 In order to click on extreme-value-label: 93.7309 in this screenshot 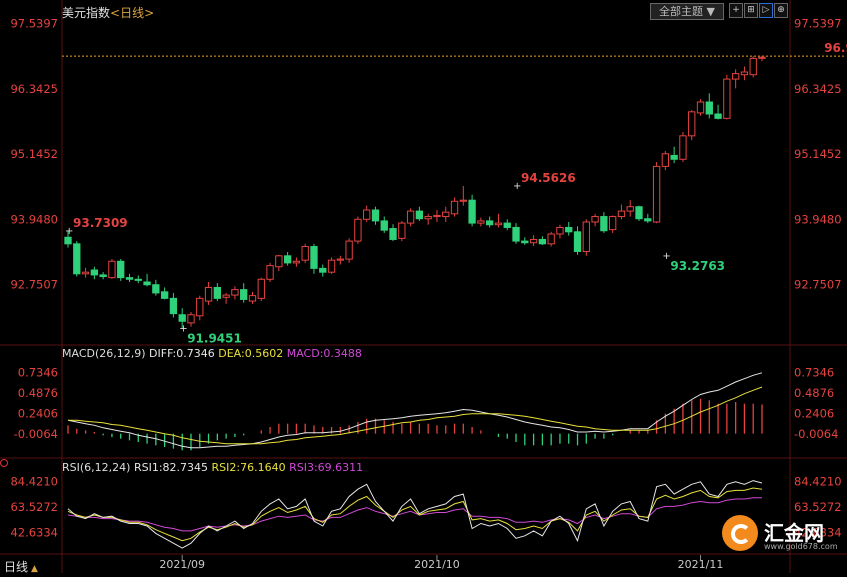, I will do `click(100, 223)`.